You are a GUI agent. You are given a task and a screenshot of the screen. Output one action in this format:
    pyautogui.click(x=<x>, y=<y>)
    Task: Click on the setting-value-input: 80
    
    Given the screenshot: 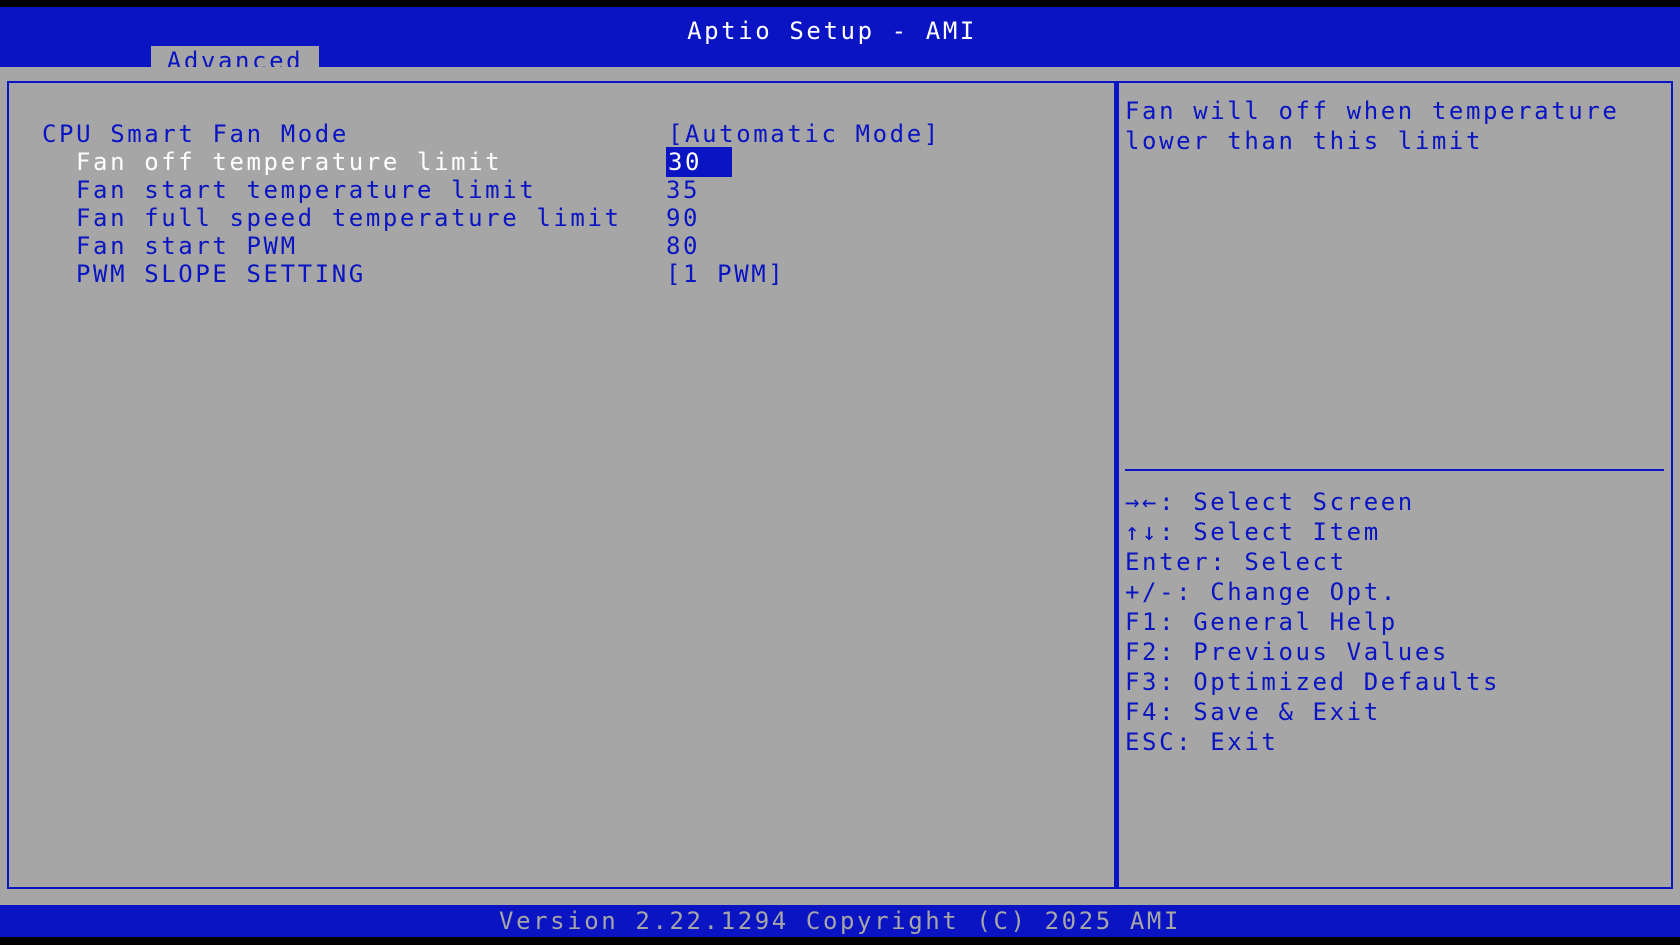 What is the action you would take?
    pyautogui.click(x=683, y=246)
    